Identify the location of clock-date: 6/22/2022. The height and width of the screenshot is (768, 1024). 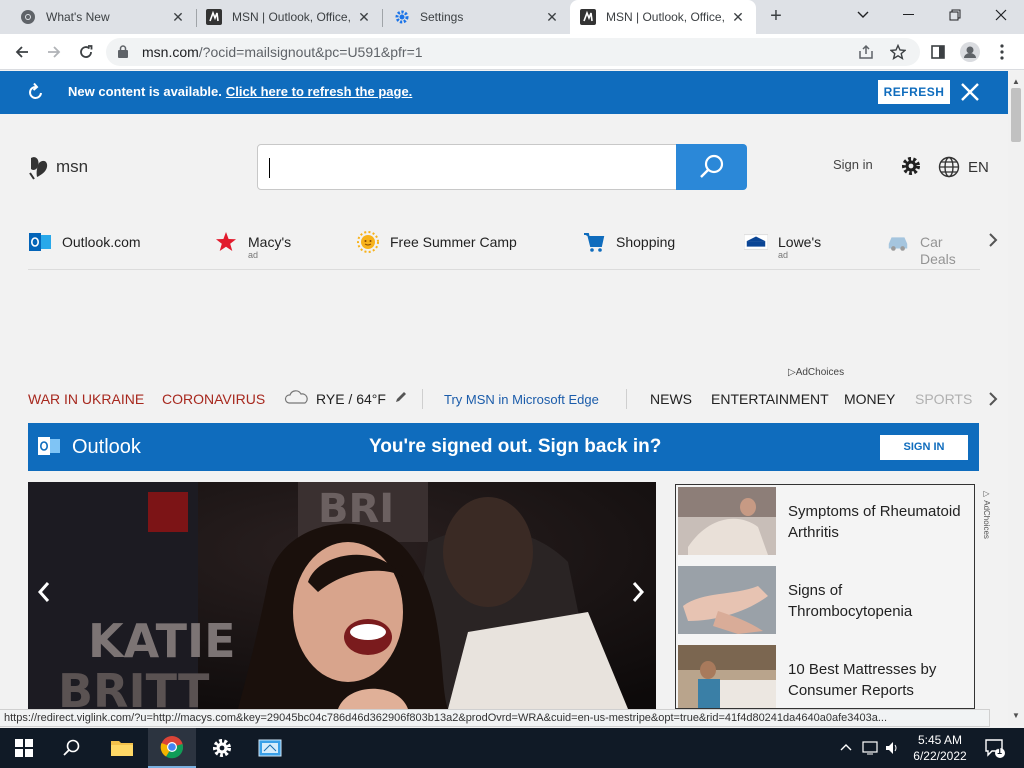
(940, 756).